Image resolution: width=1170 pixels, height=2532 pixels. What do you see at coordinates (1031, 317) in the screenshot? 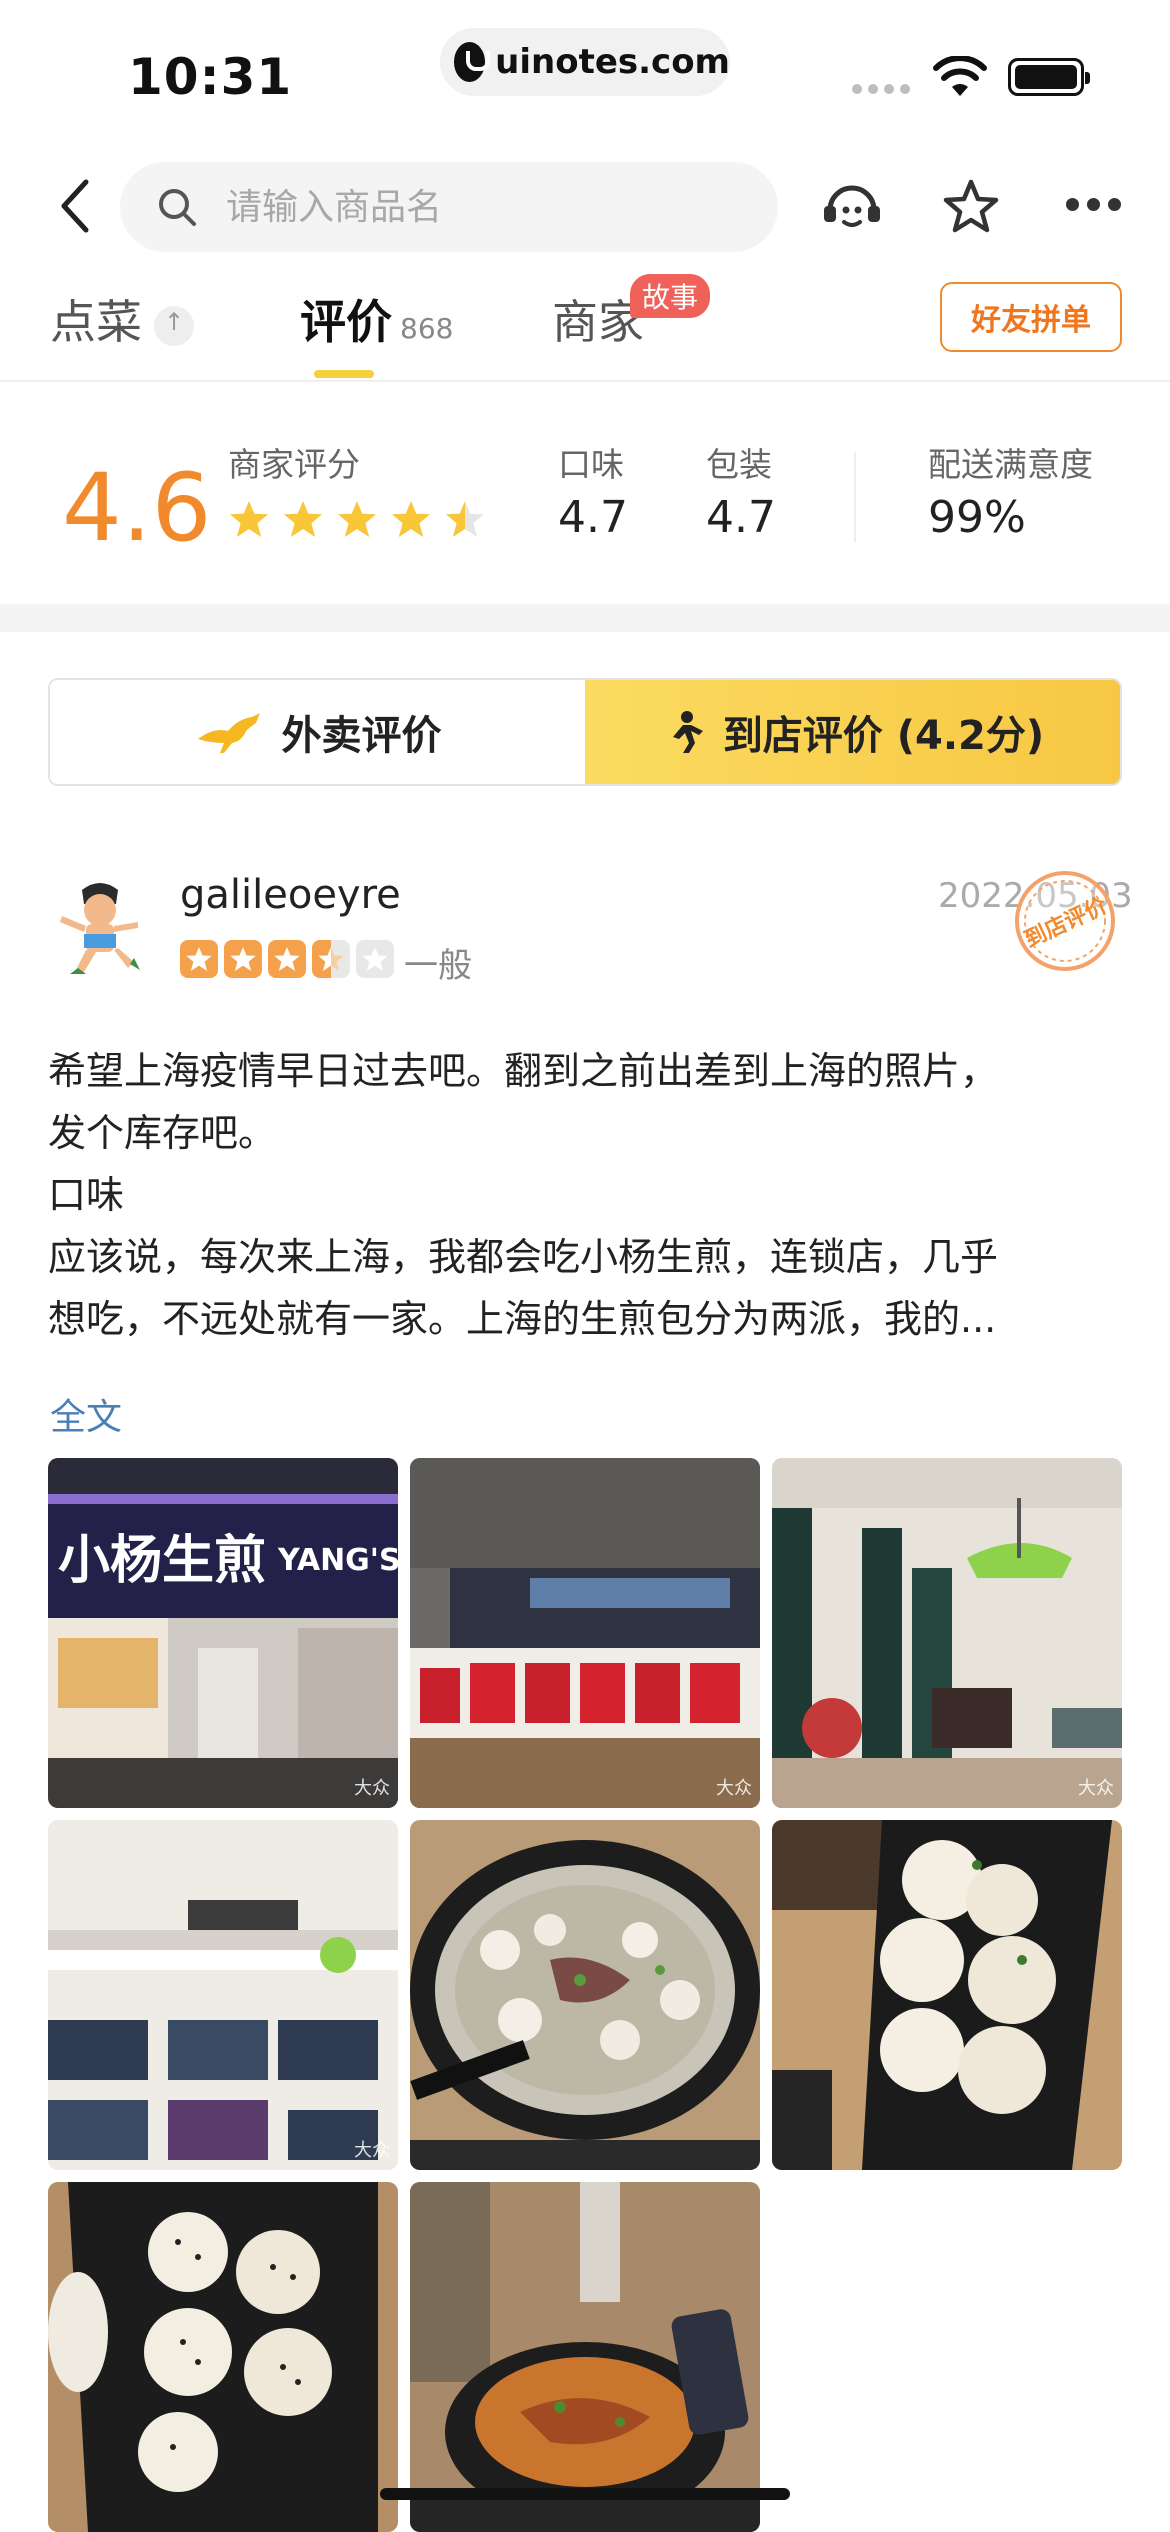
I see `group-order-button: 好友拼单` at bounding box center [1031, 317].